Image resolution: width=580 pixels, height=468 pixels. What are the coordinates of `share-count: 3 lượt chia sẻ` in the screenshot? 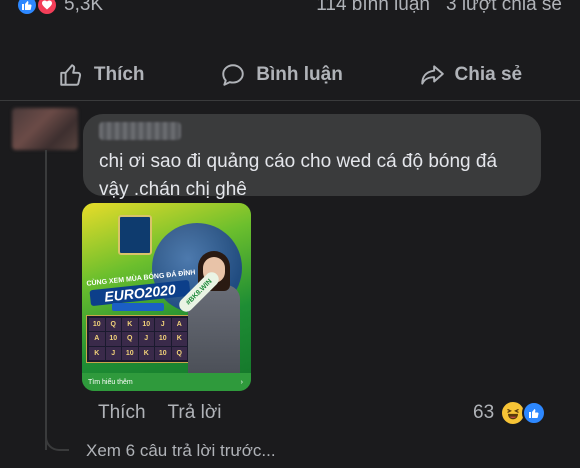 It's located at (504, 8).